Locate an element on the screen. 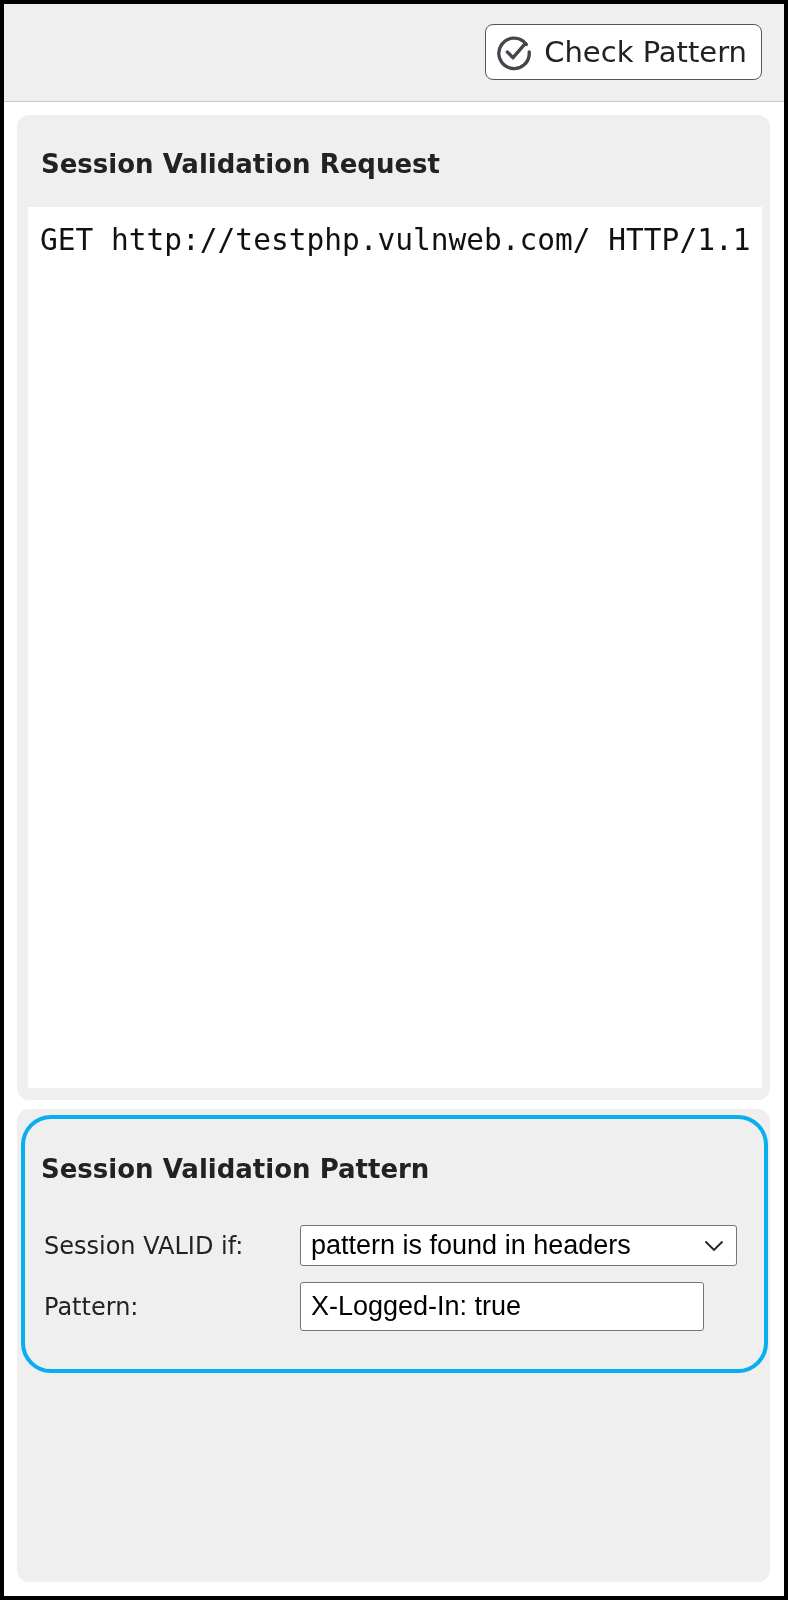 This screenshot has width=788, height=1600. field-label: Pattern: is located at coordinates (92, 1306).